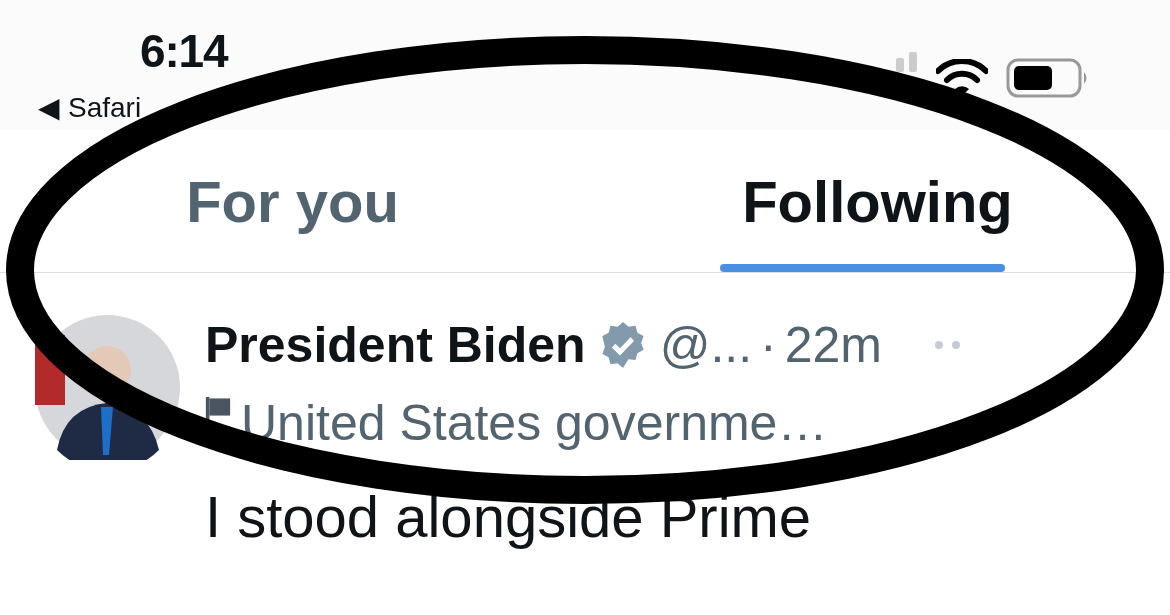 The height and width of the screenshot is (615, 1170). Describe the element at coordinates (877, 201) in the screenshot. I see `feed-tab: Following` at that location.